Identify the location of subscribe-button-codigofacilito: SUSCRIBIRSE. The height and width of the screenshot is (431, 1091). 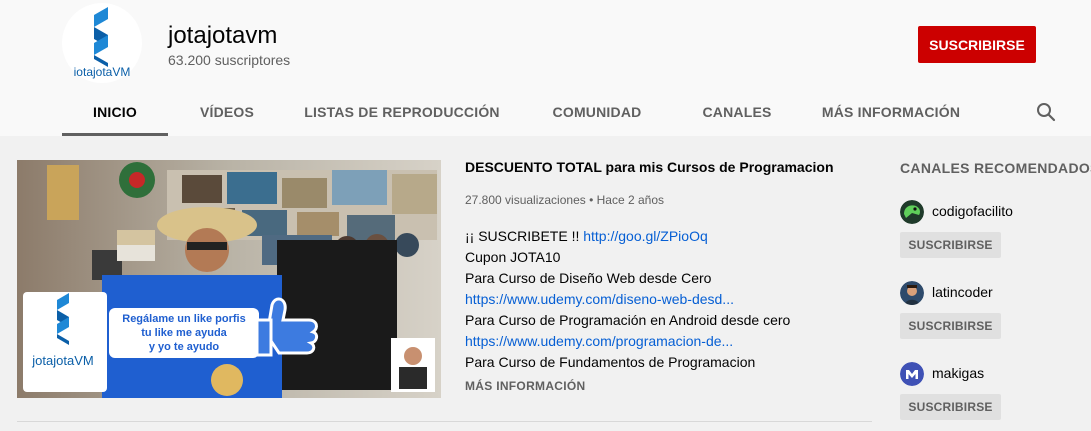
(950, 245).